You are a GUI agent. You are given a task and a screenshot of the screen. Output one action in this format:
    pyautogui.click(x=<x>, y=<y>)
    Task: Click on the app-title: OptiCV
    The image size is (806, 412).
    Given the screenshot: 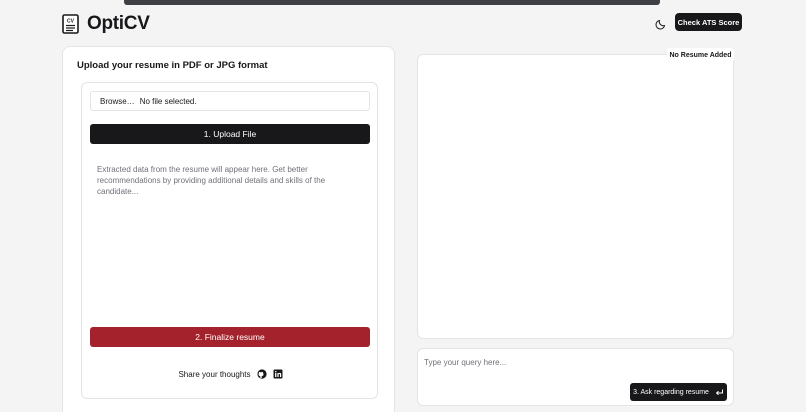 What is the action you would take?
    pyautogui.click(x=118, y=23)
    